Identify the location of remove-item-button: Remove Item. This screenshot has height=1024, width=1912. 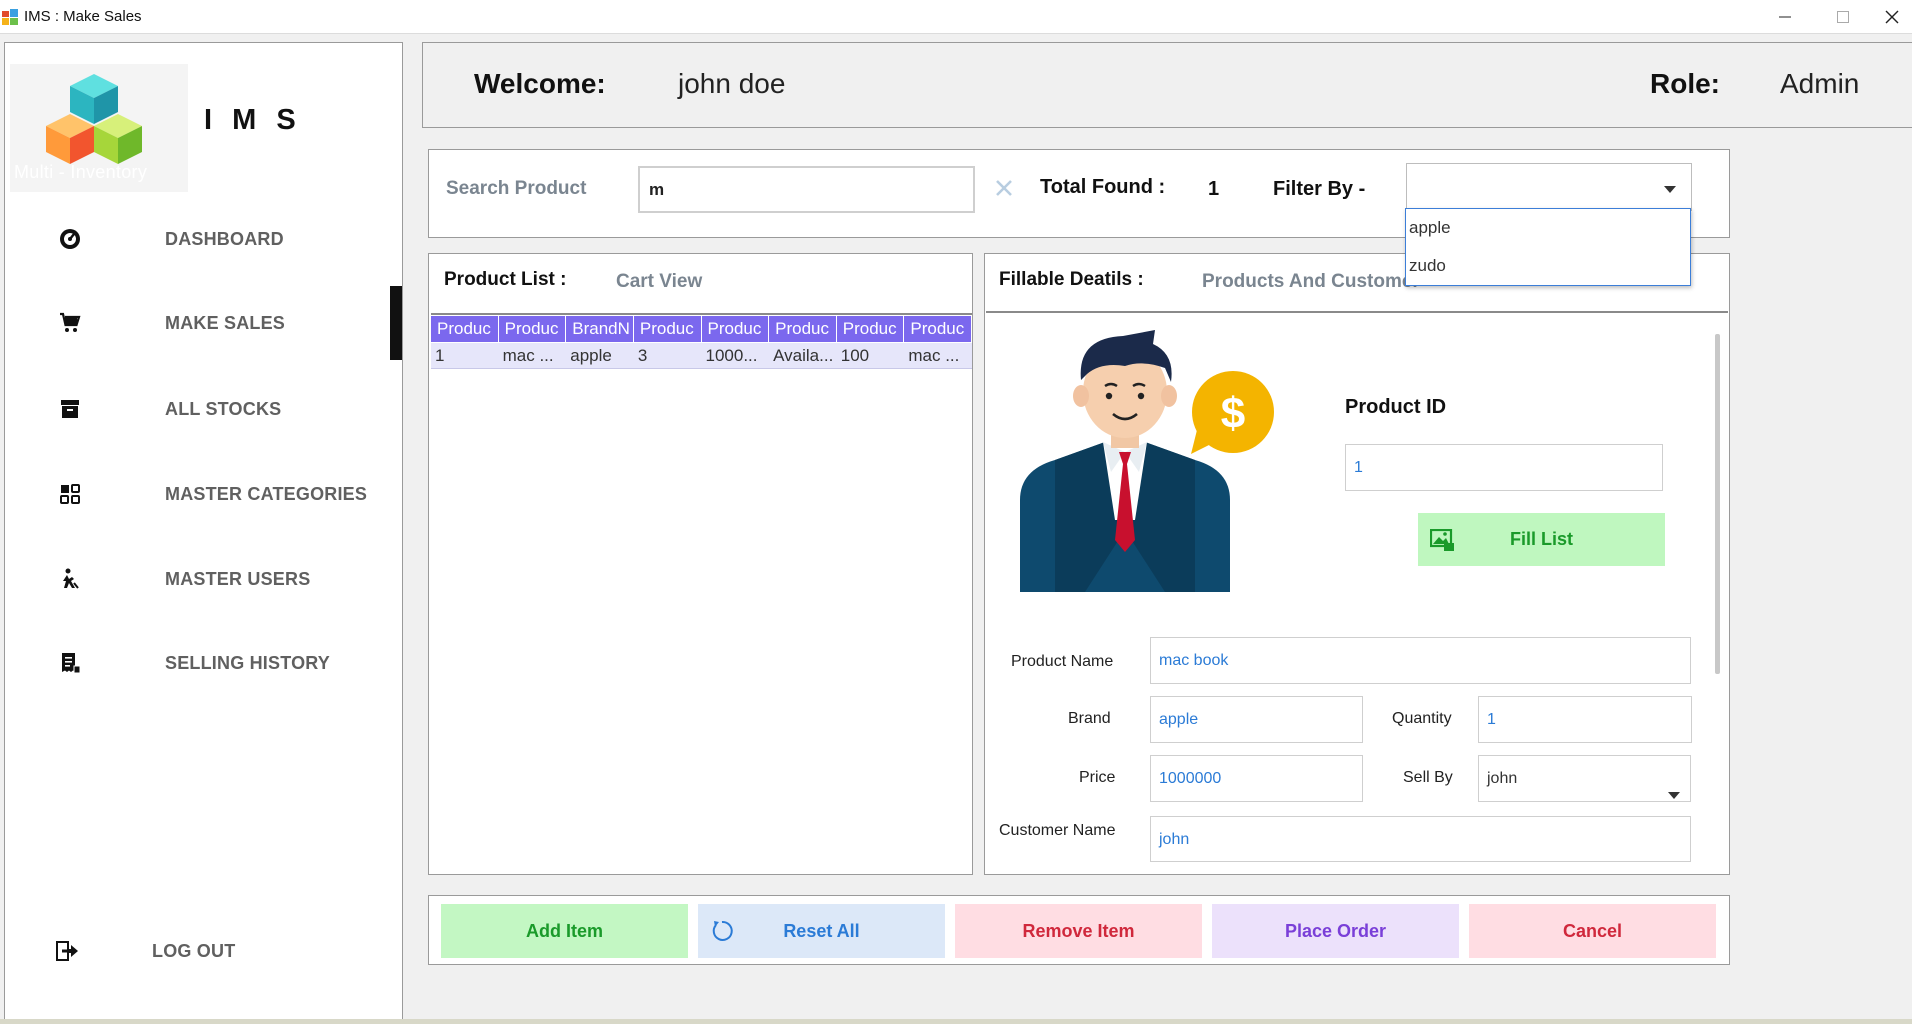
(1078, 931).